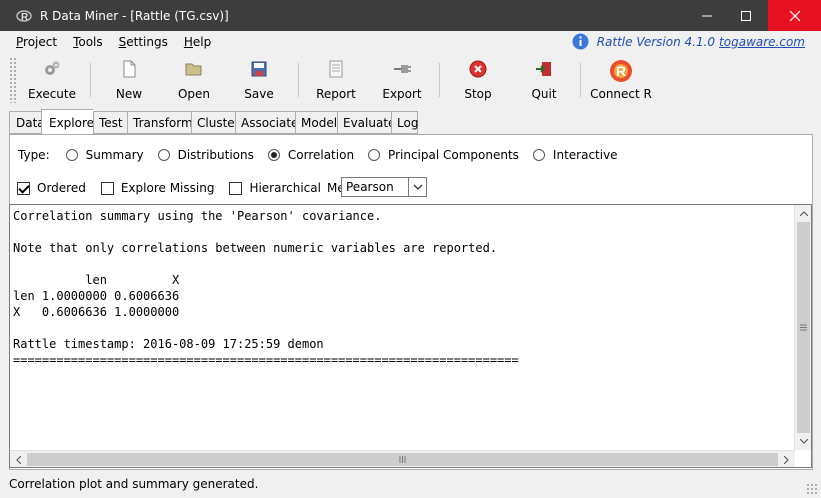 This screenshot has height=498, width=821. Describe the element at coordinates (575, 155) in the screenshot. I see `radio-interactive: Interactive` at that location.